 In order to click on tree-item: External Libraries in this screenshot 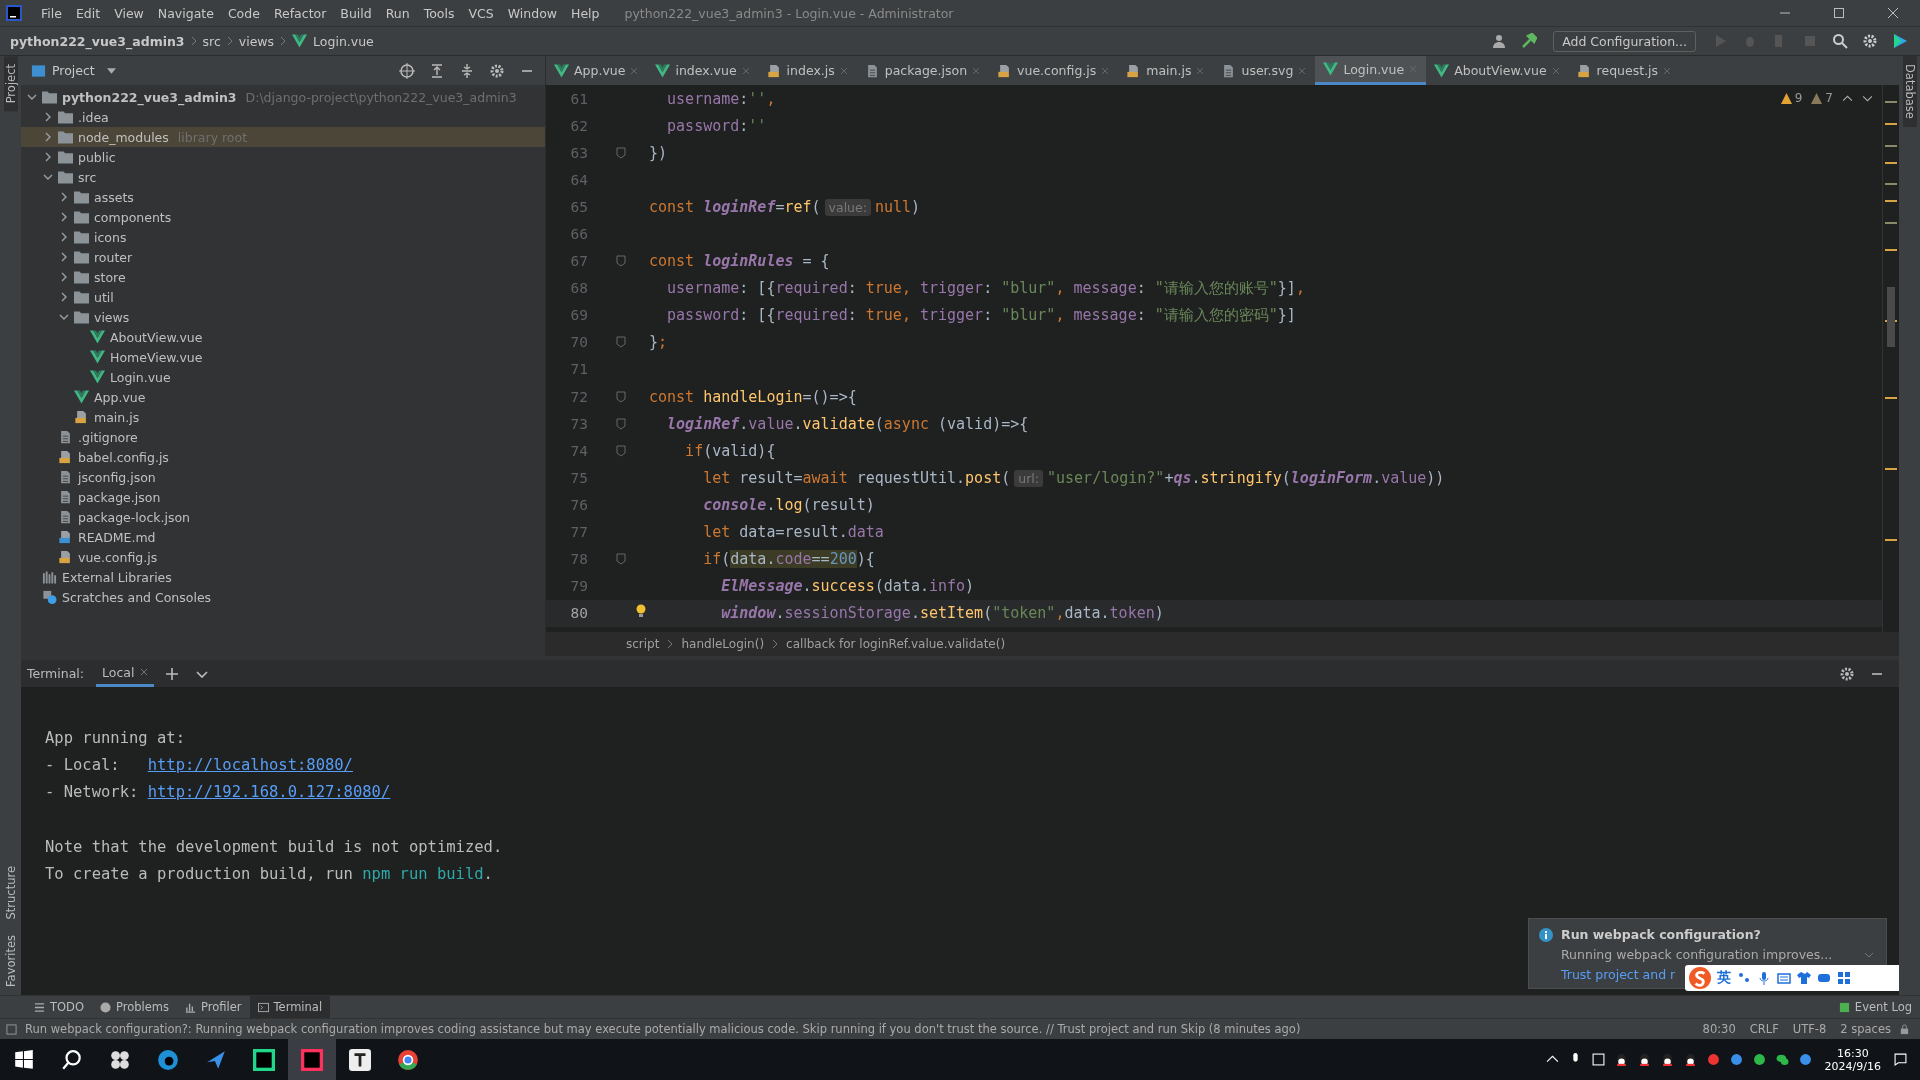, I will do `click(117, 577)`.